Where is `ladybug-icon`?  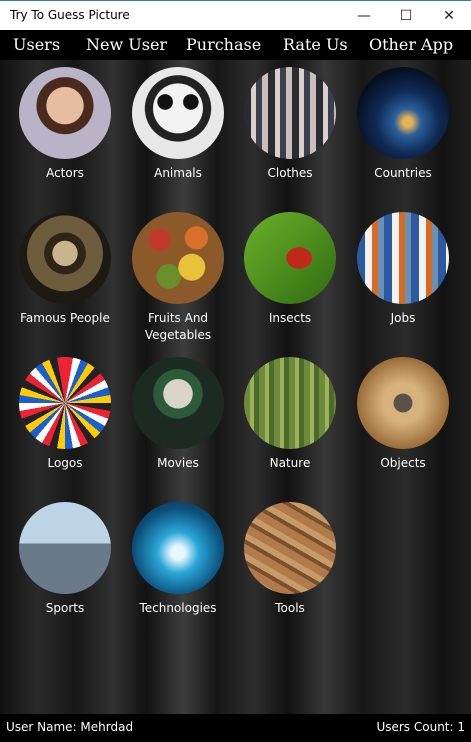
ladybug-icon is located at coordinates (290, 258).